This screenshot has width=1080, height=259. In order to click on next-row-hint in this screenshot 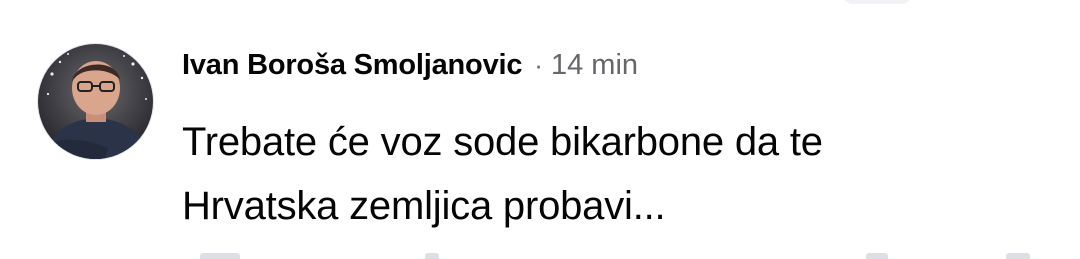, I will do `click(540, 254)`.